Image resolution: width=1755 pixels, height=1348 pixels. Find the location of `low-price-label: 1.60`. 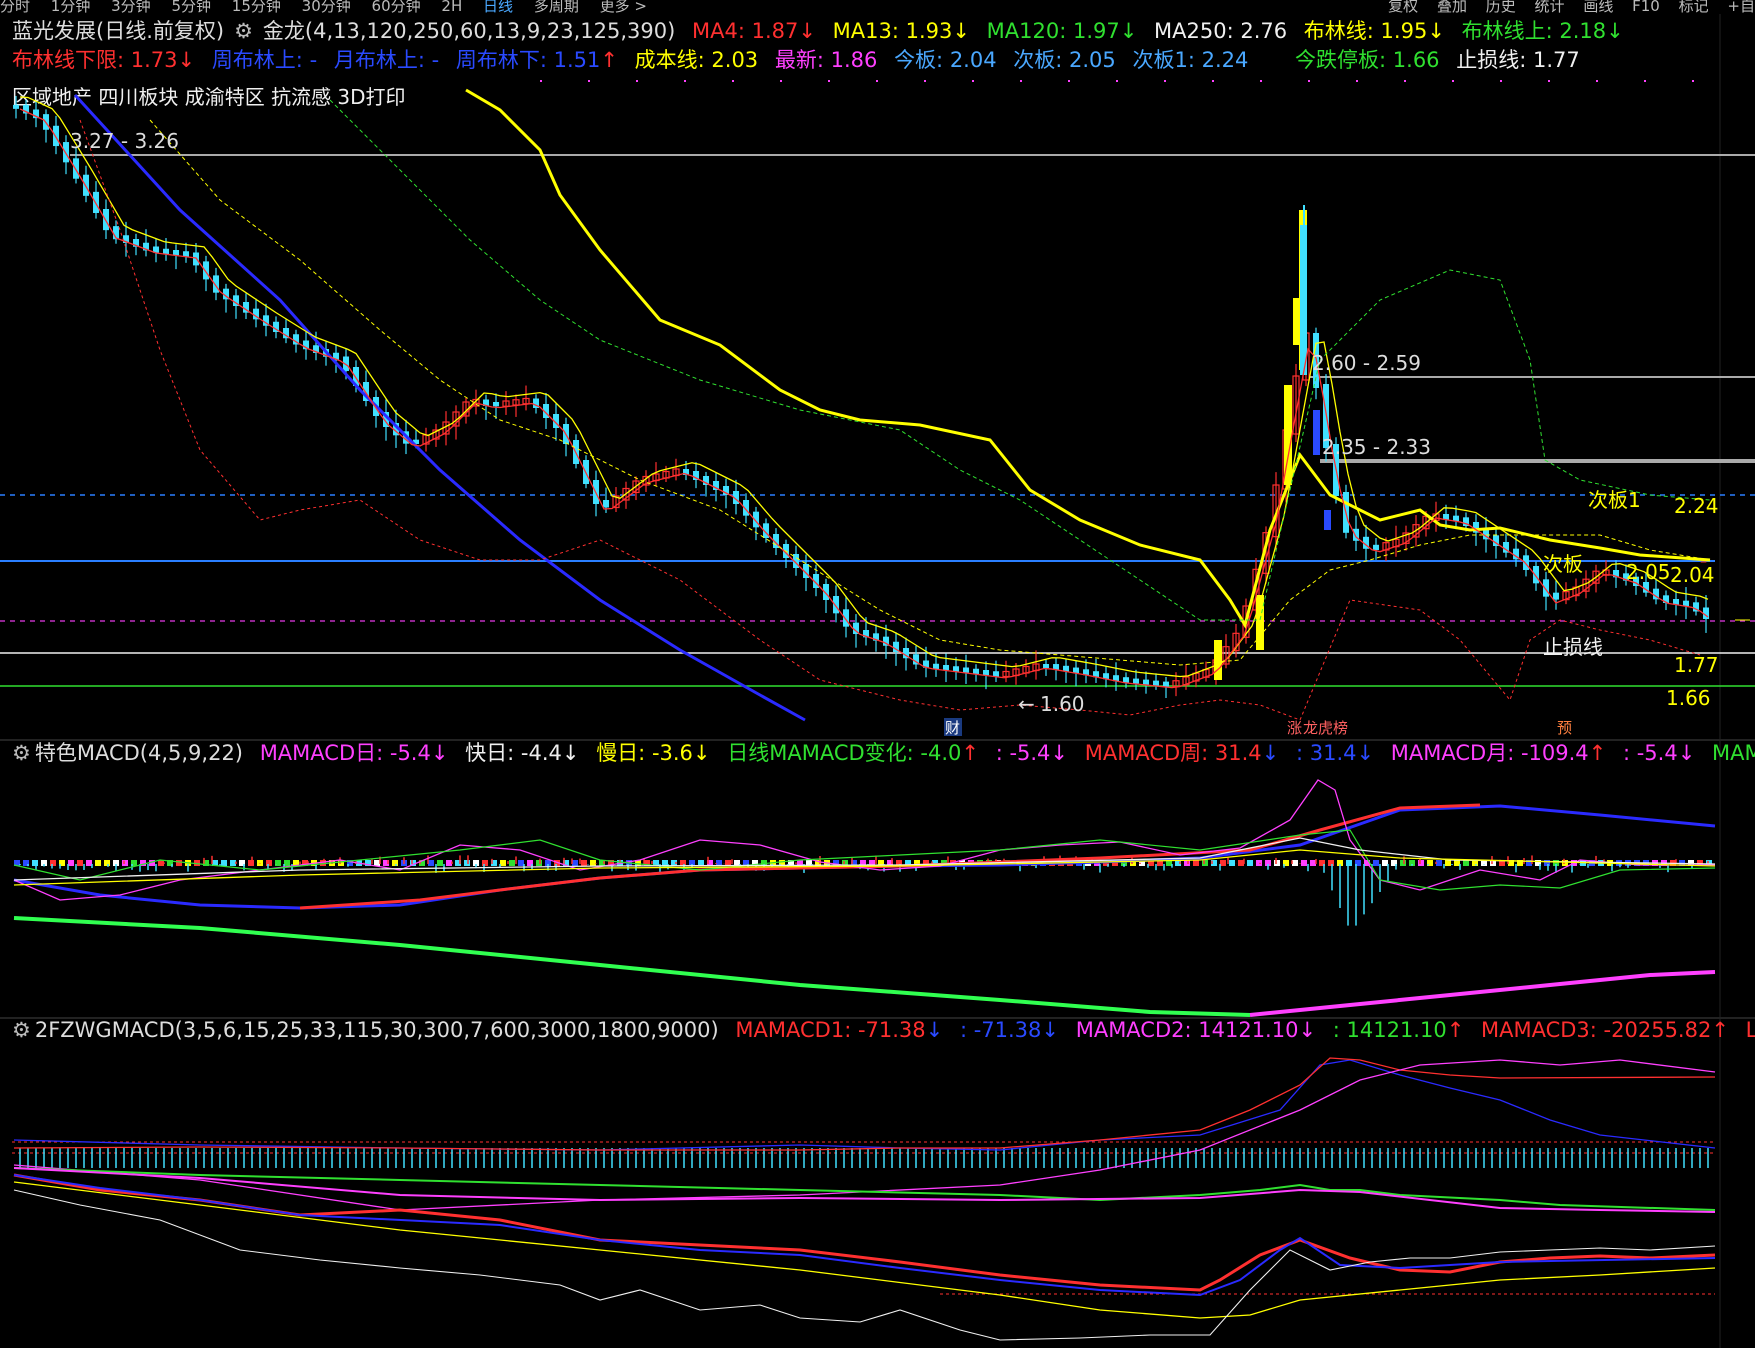

low-price-label: 1.60 is located at coordinates (1062, 704).